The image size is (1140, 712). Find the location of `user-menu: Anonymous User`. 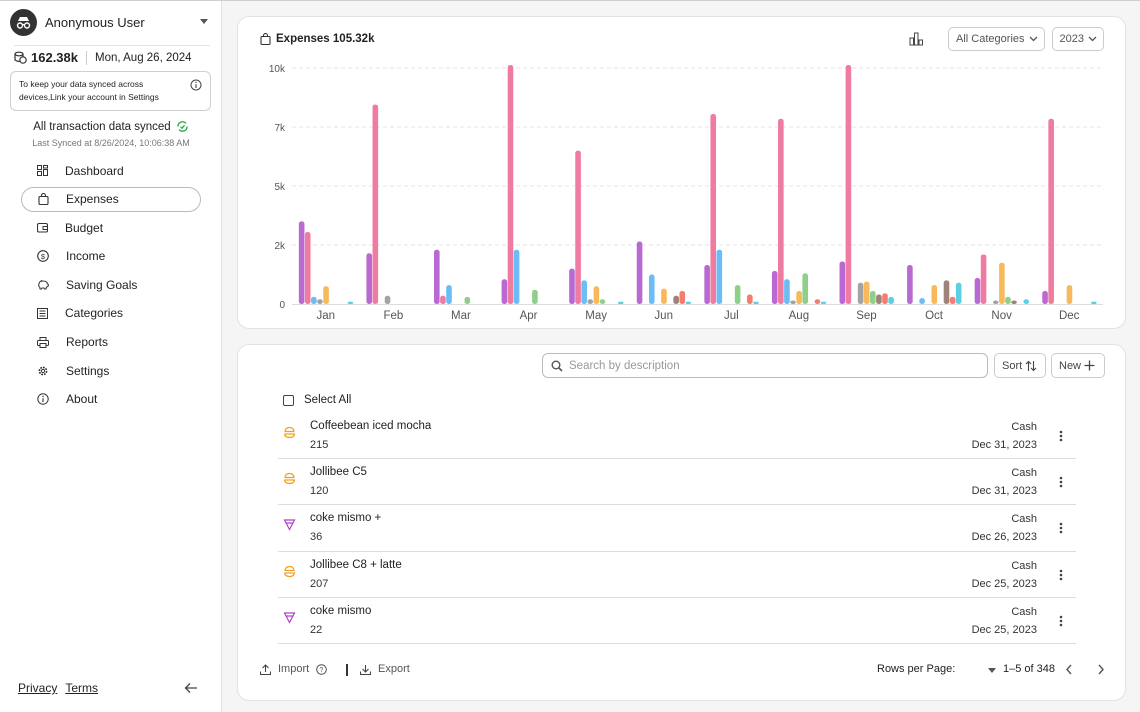

user-menu: Anonymous User is located at coordinates (110, 22).